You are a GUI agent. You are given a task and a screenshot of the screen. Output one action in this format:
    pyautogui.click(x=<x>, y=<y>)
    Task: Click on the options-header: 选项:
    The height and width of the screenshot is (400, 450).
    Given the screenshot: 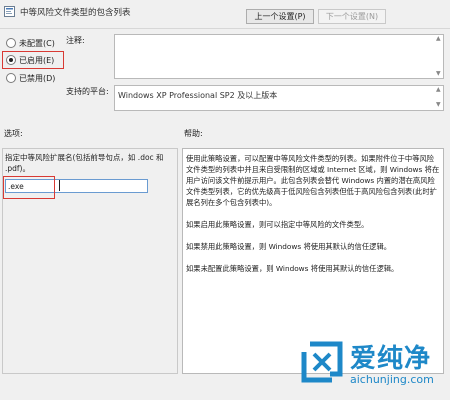 What is the action you would take?
    pyautogui.click(x=13, y=133)
    